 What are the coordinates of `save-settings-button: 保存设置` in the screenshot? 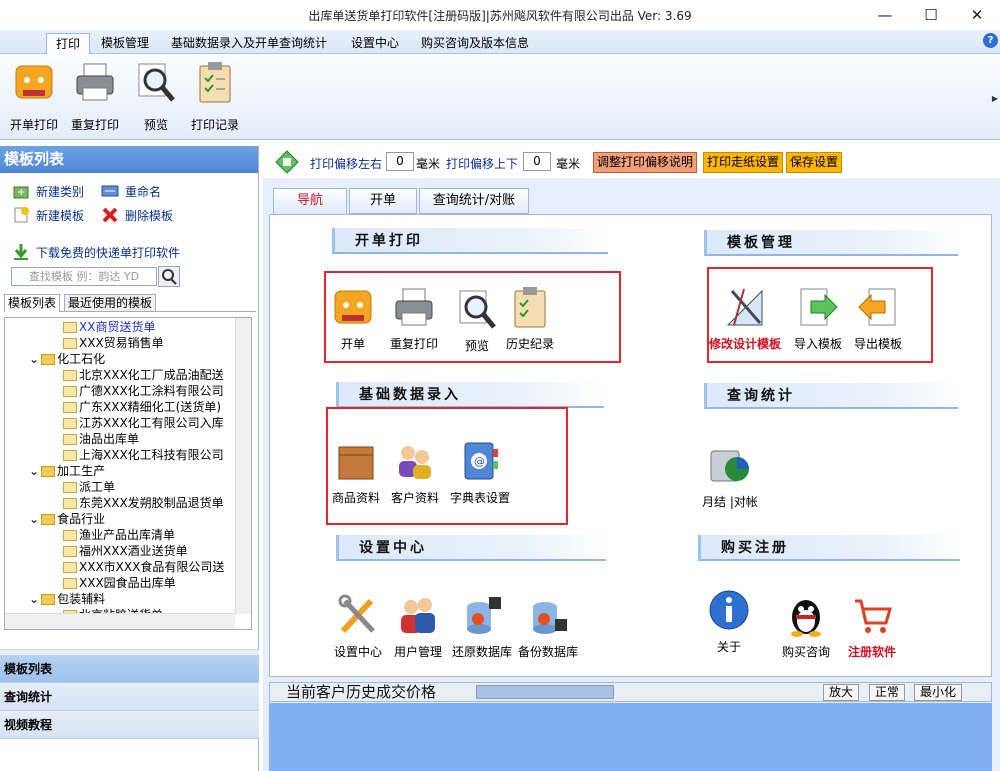 It's located at (814, 162).